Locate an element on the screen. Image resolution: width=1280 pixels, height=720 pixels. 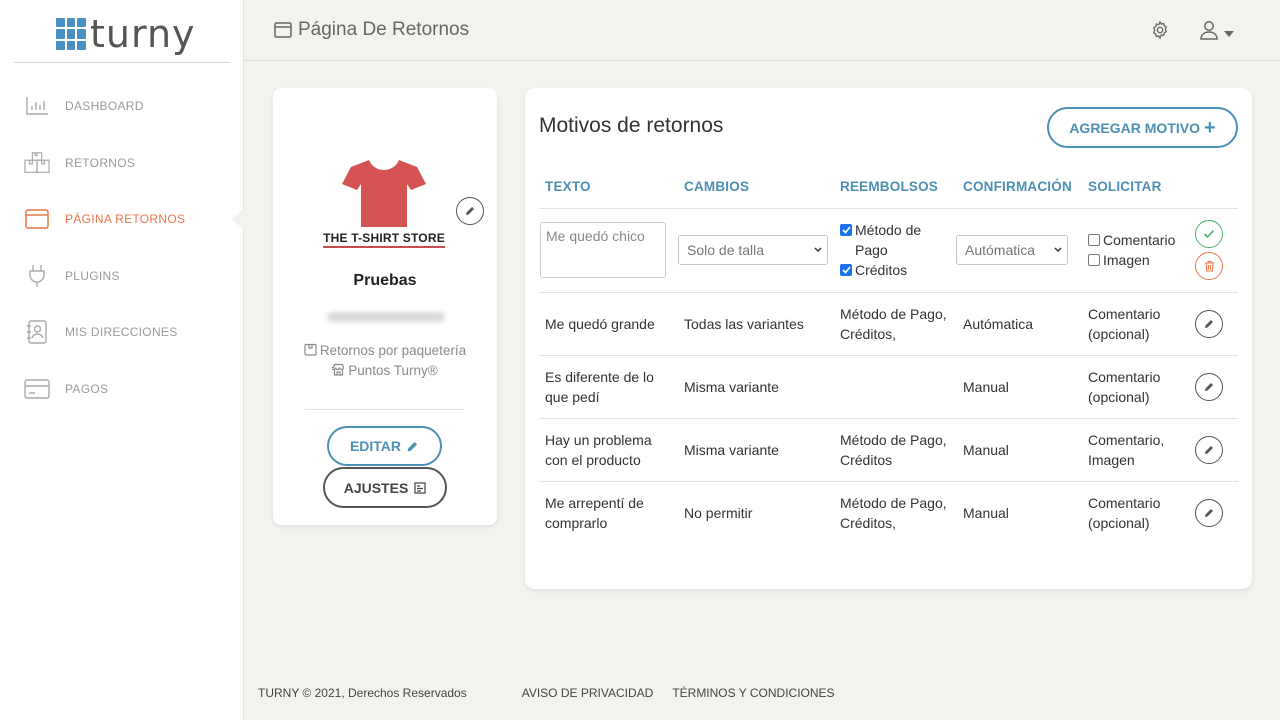
sidebar-item-dashboard: DASHBOARD is located at coordinates (122, 106).